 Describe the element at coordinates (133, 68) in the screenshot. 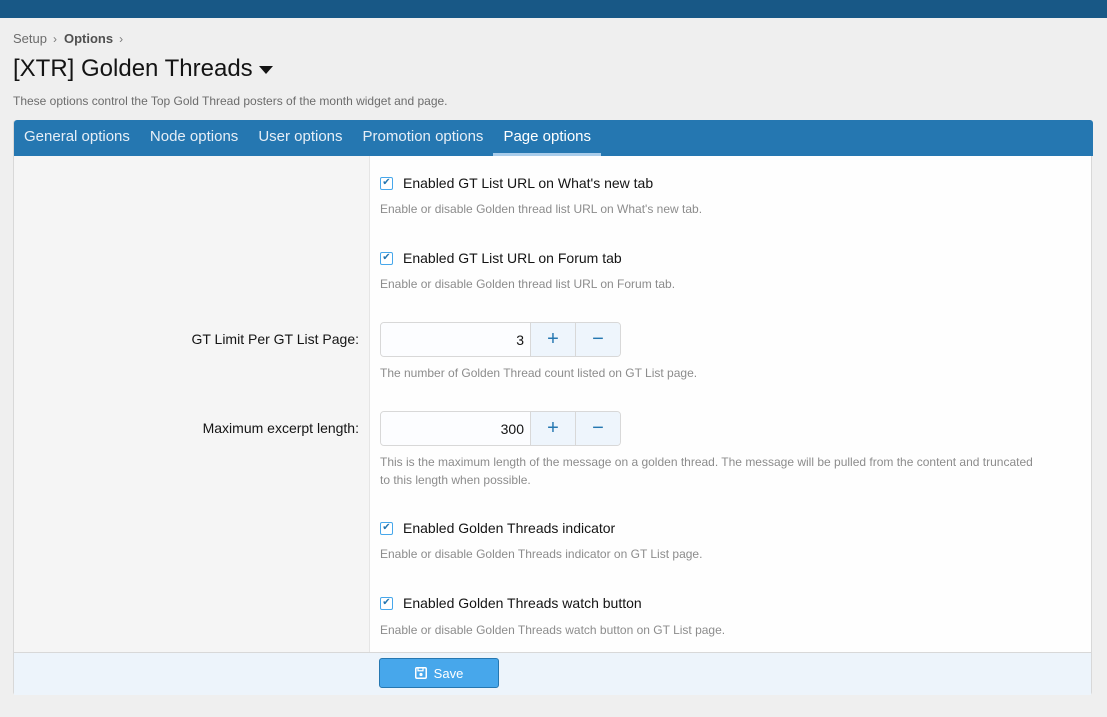

I see `page-title-text: [XTR] Golden Threads` at that location.